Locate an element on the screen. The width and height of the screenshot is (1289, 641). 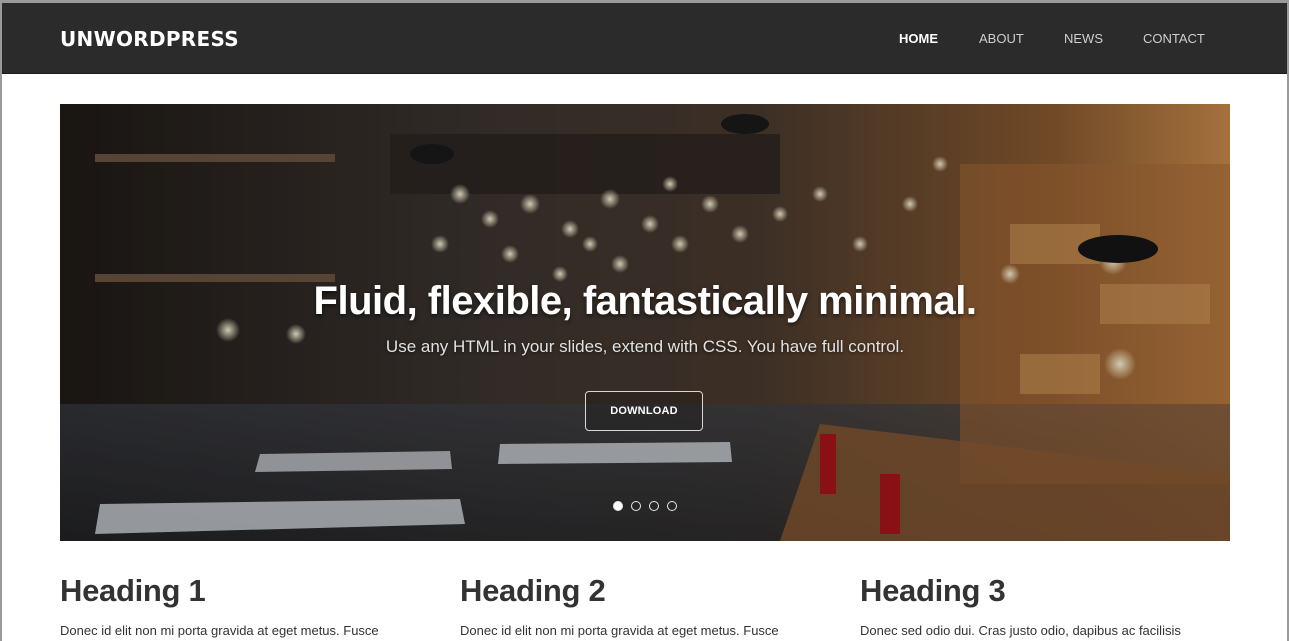
download-button: DOWNLOAD is located at coordinates (644, 411).